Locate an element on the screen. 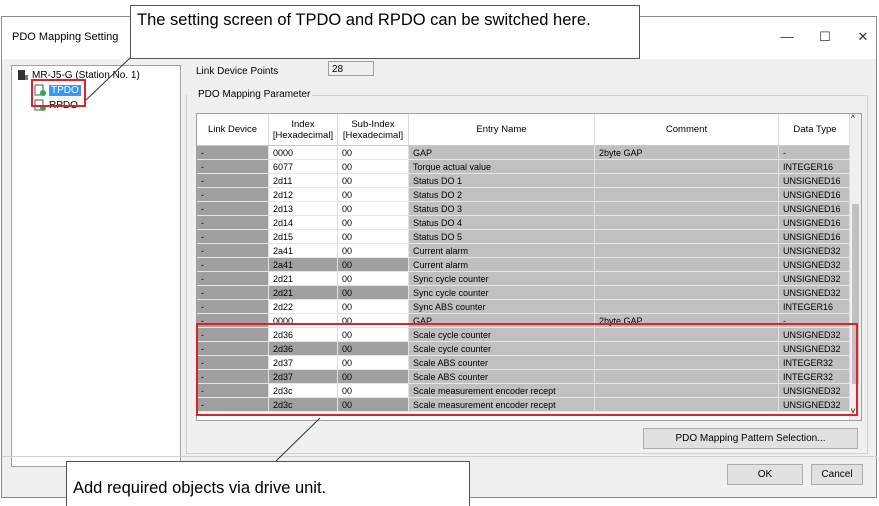  table-row: -6077 00 Torque actual value INTEGER16 is located at coordinates (524, 167).